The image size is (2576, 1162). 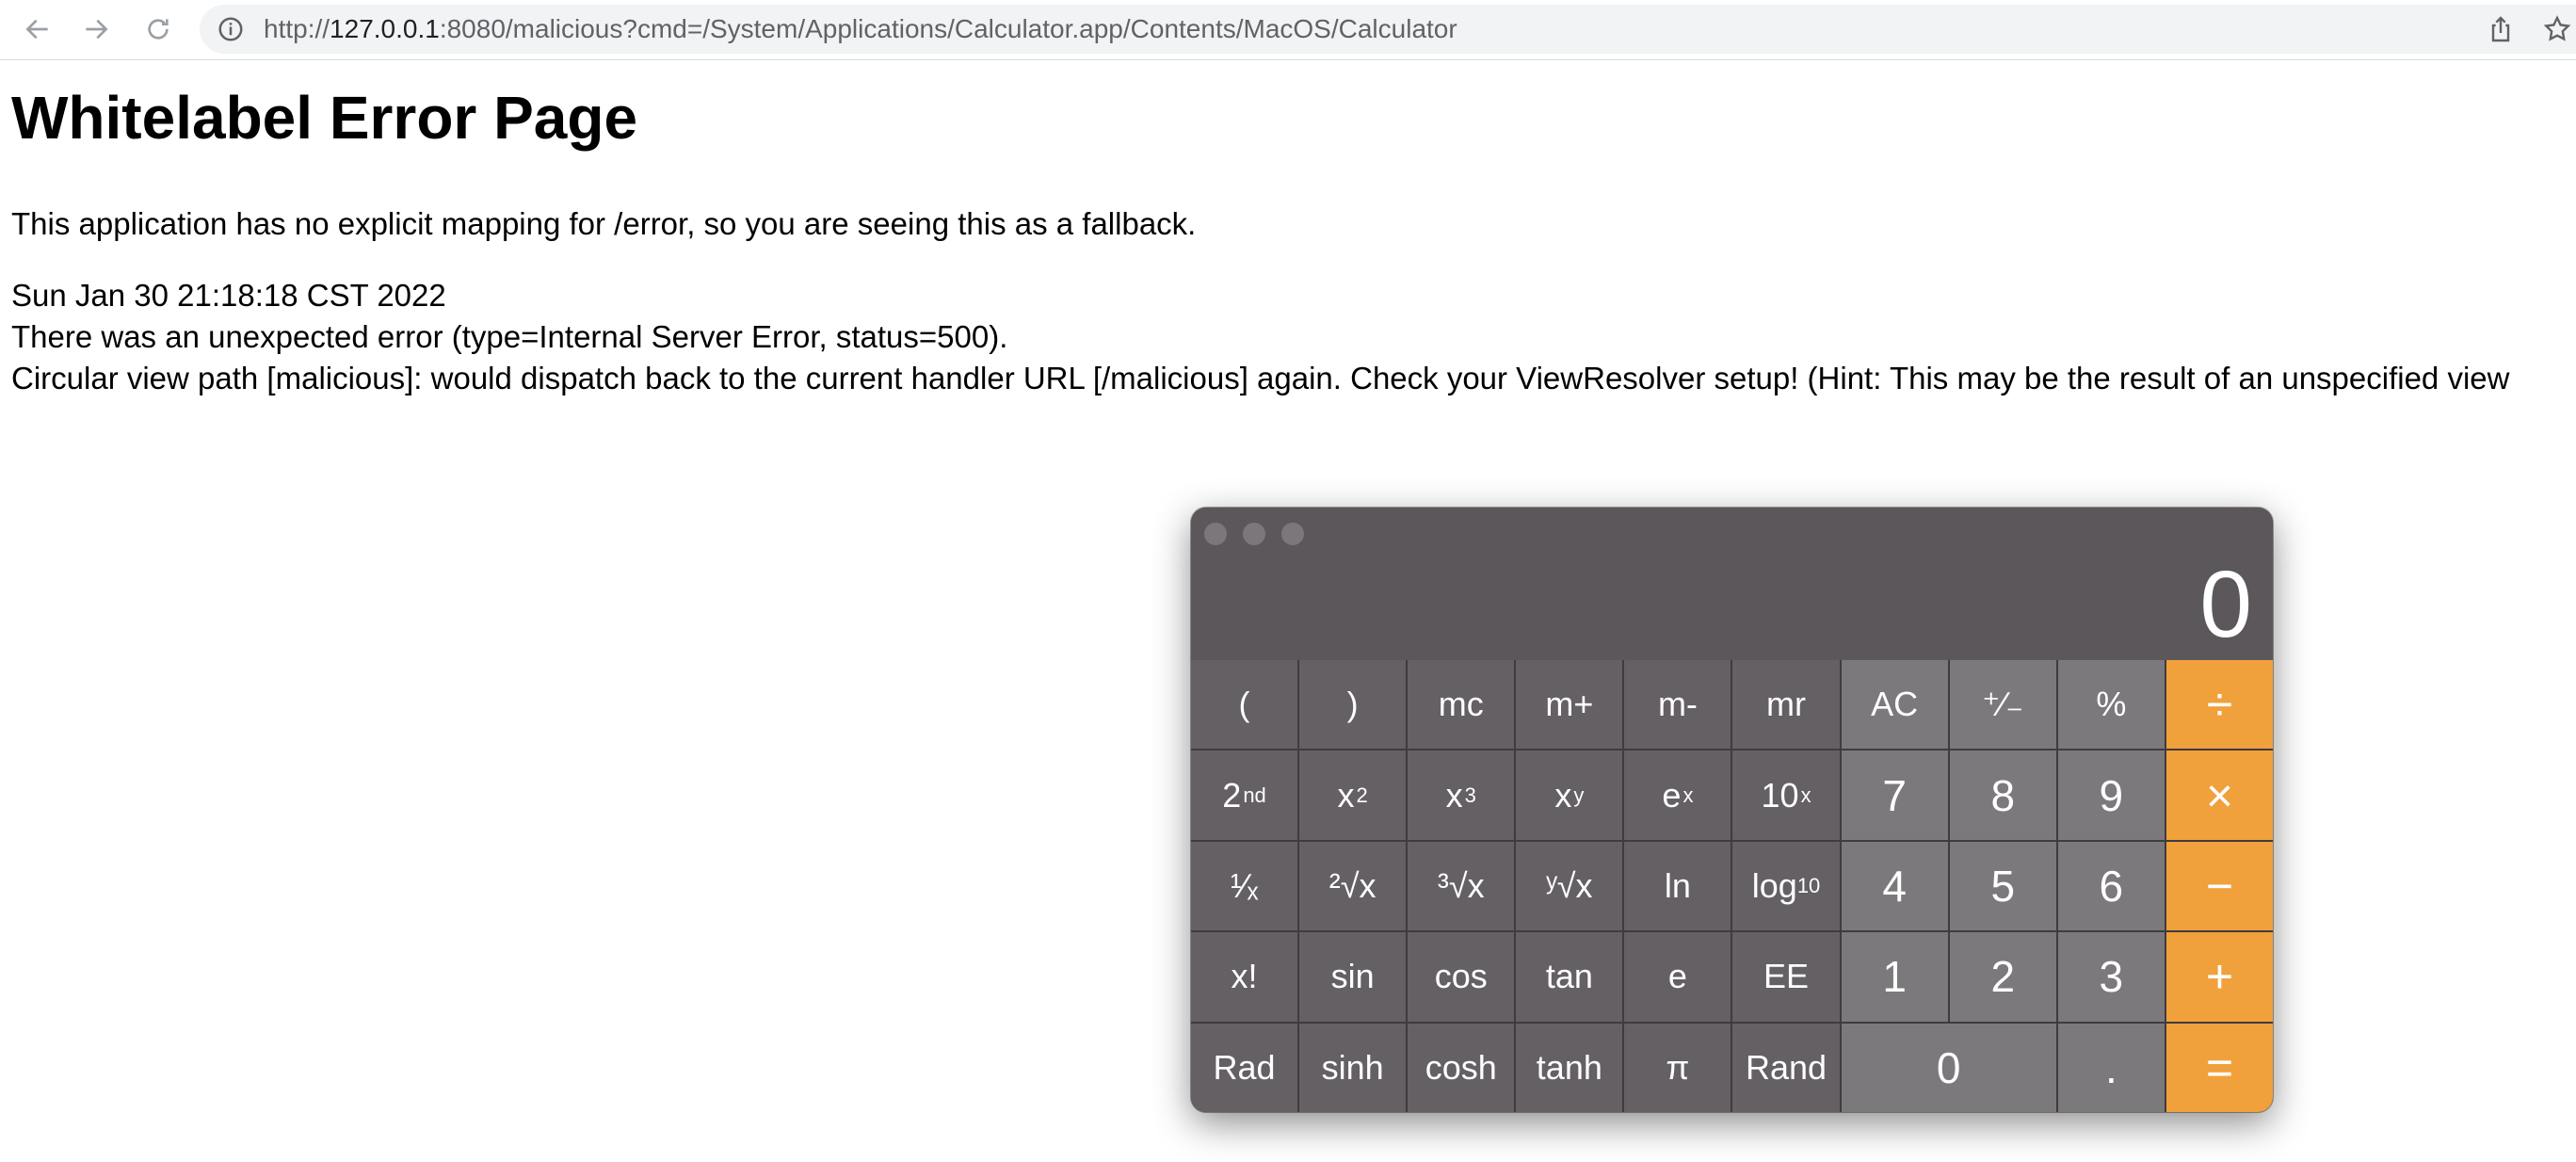 What do you see at coordinates (2219, 977) in the screenshot?
I see `key-plus: +` at bounding box center [2219, 977].